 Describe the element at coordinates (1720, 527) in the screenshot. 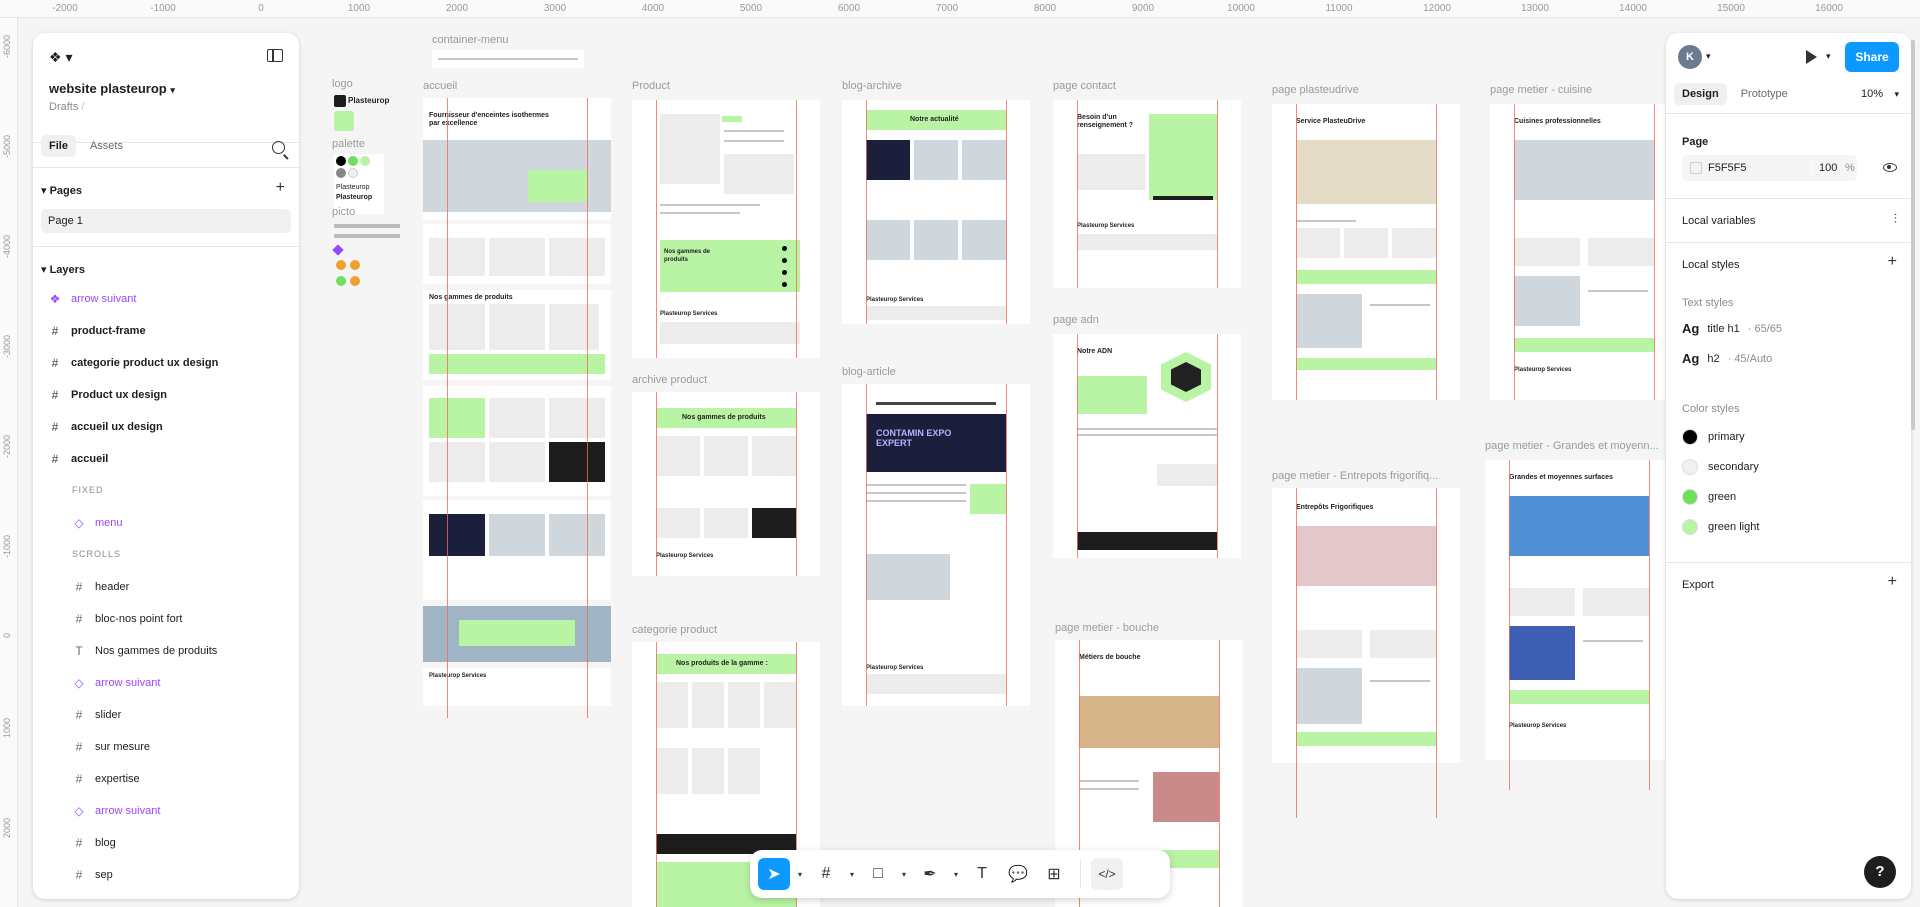

I see `color-style-item: green light` at that location.